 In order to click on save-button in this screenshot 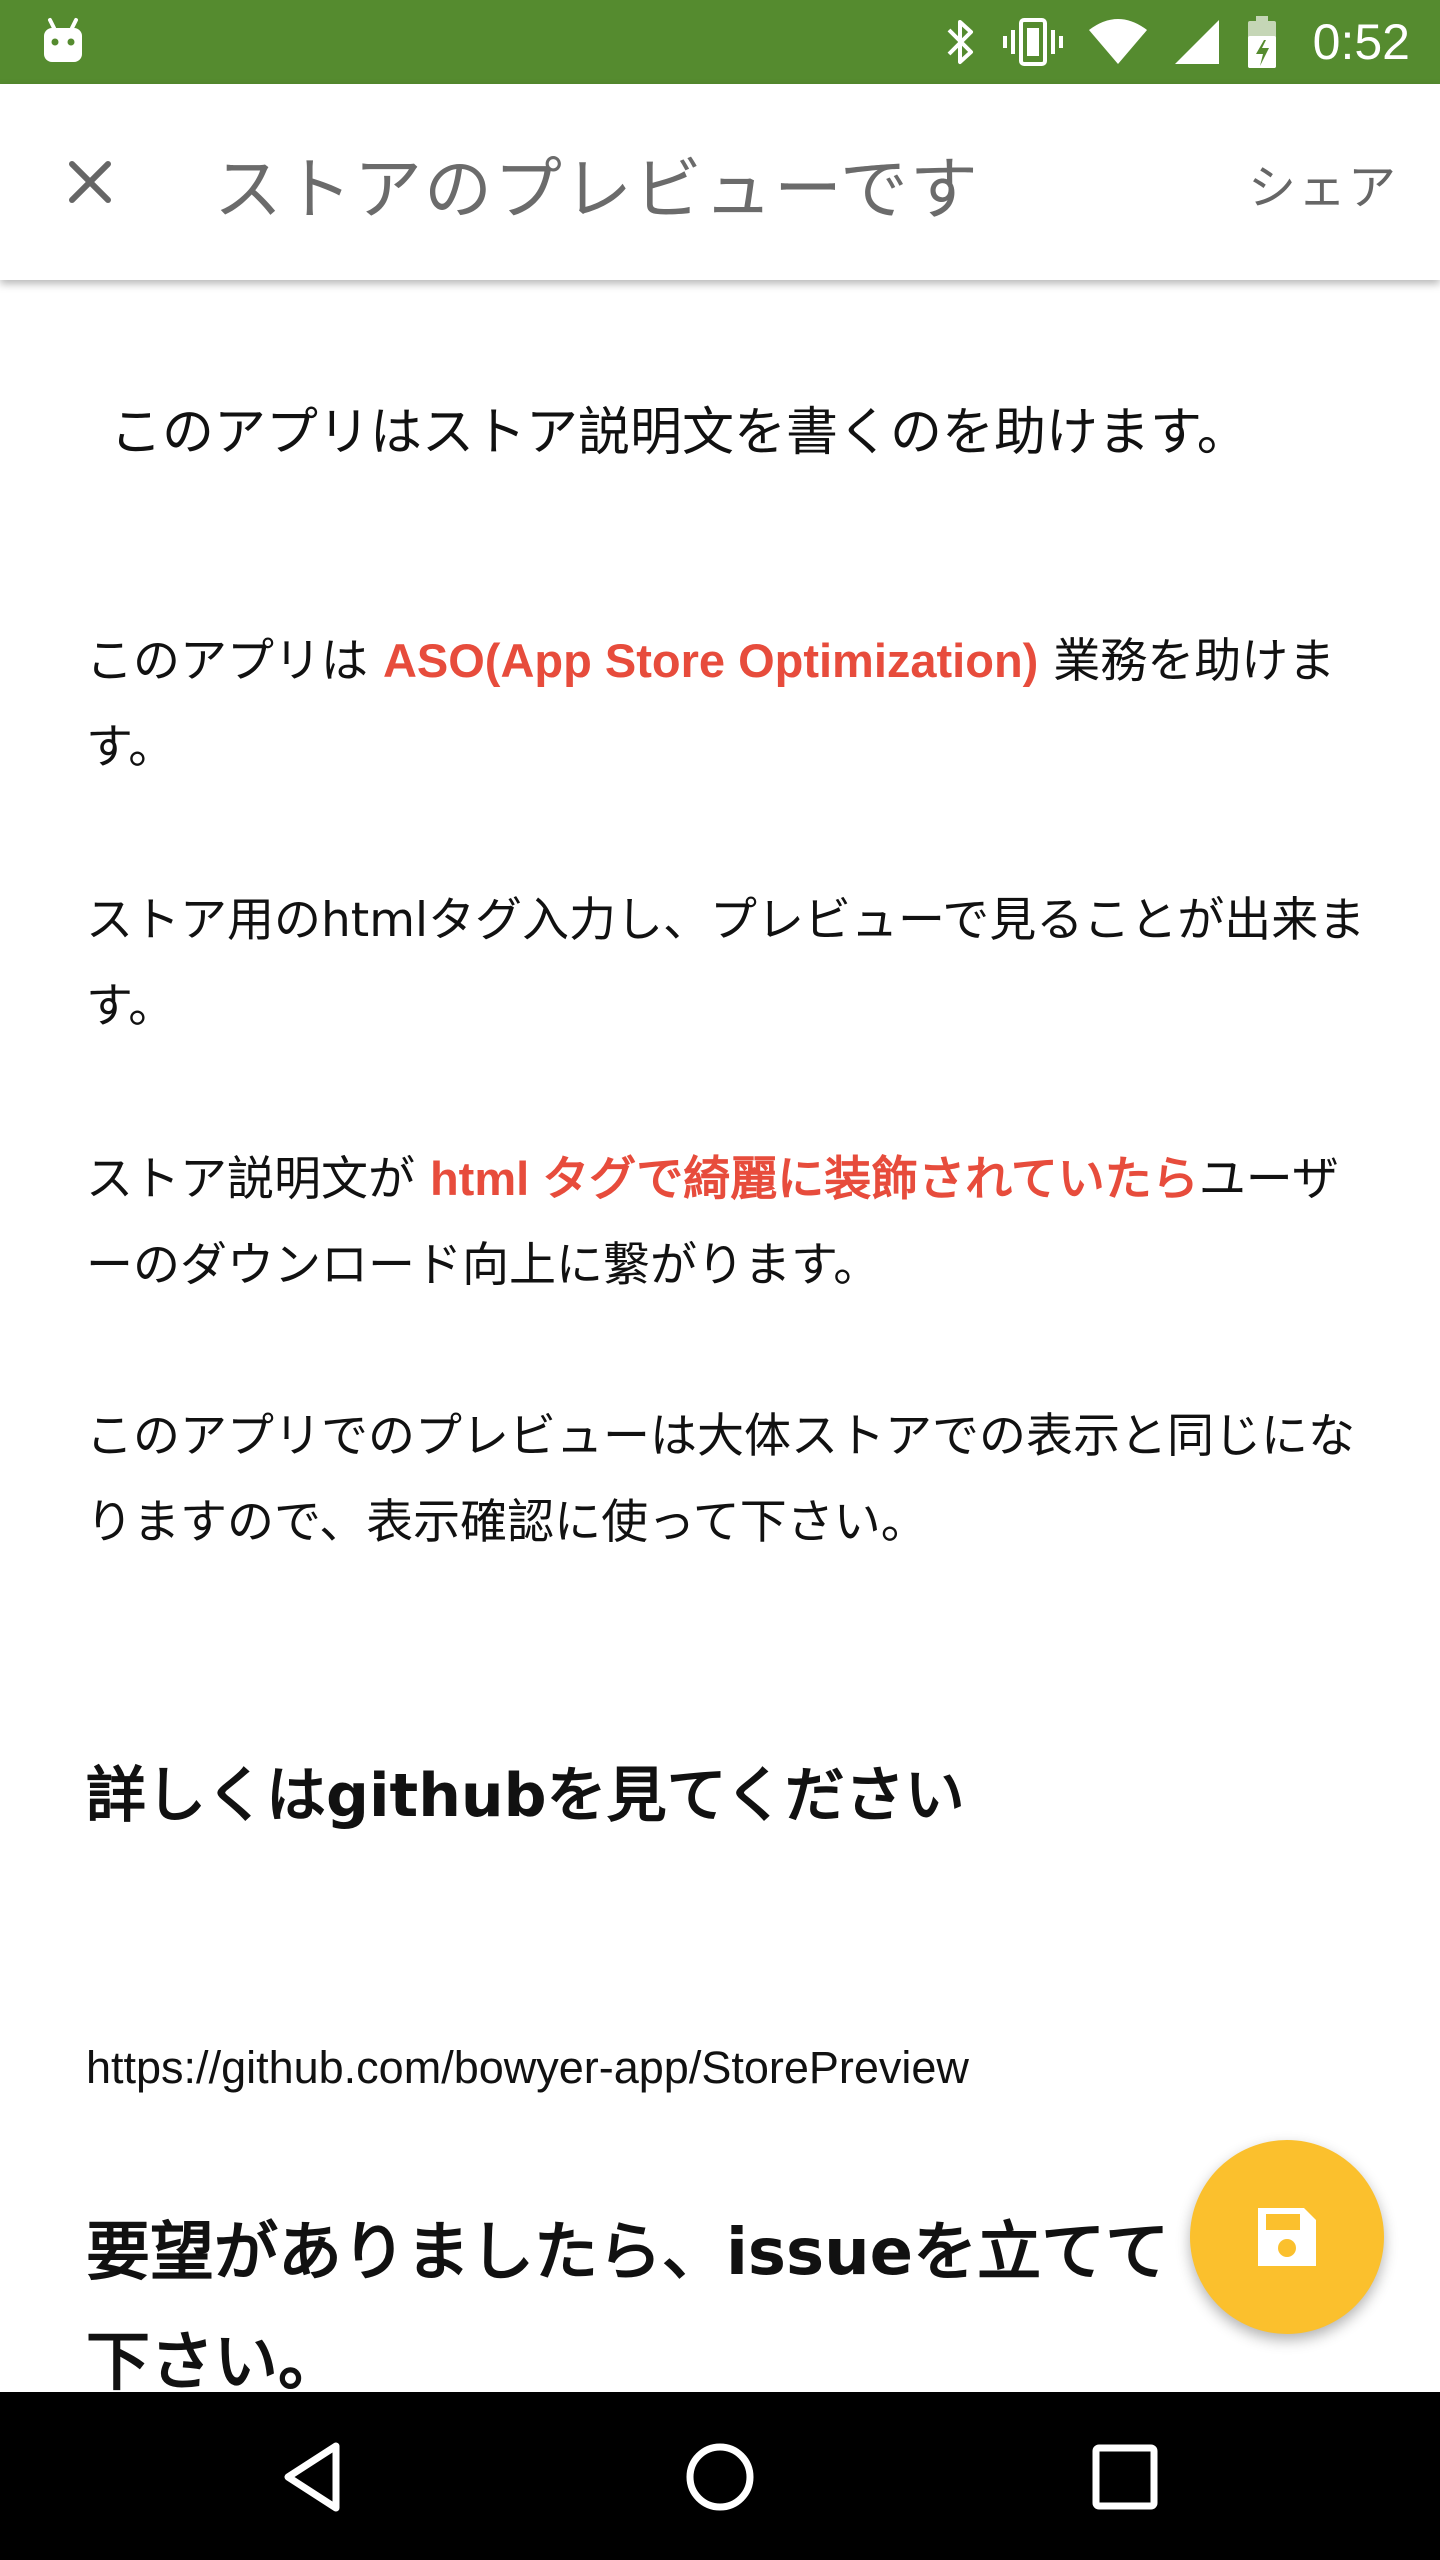, I will do `click(1287, 2237)`.